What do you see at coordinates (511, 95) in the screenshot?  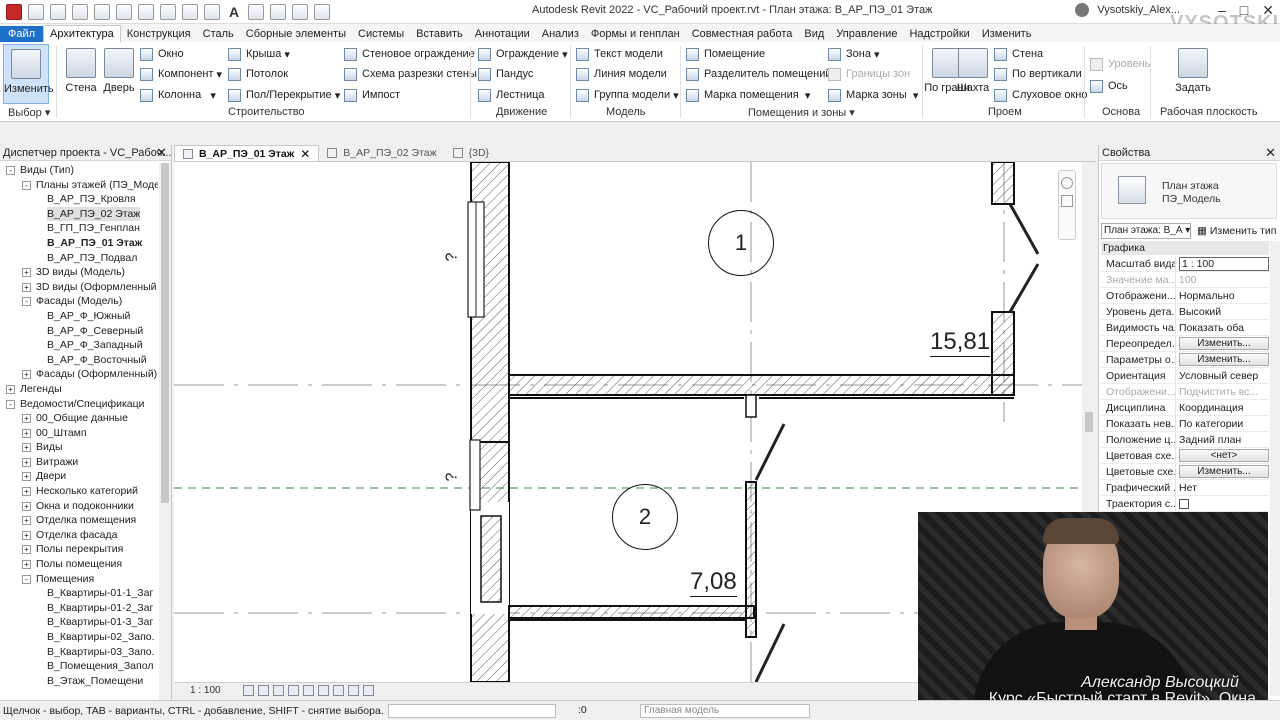 I see `stair-button: Лестница` at bounding box center [511, 95].